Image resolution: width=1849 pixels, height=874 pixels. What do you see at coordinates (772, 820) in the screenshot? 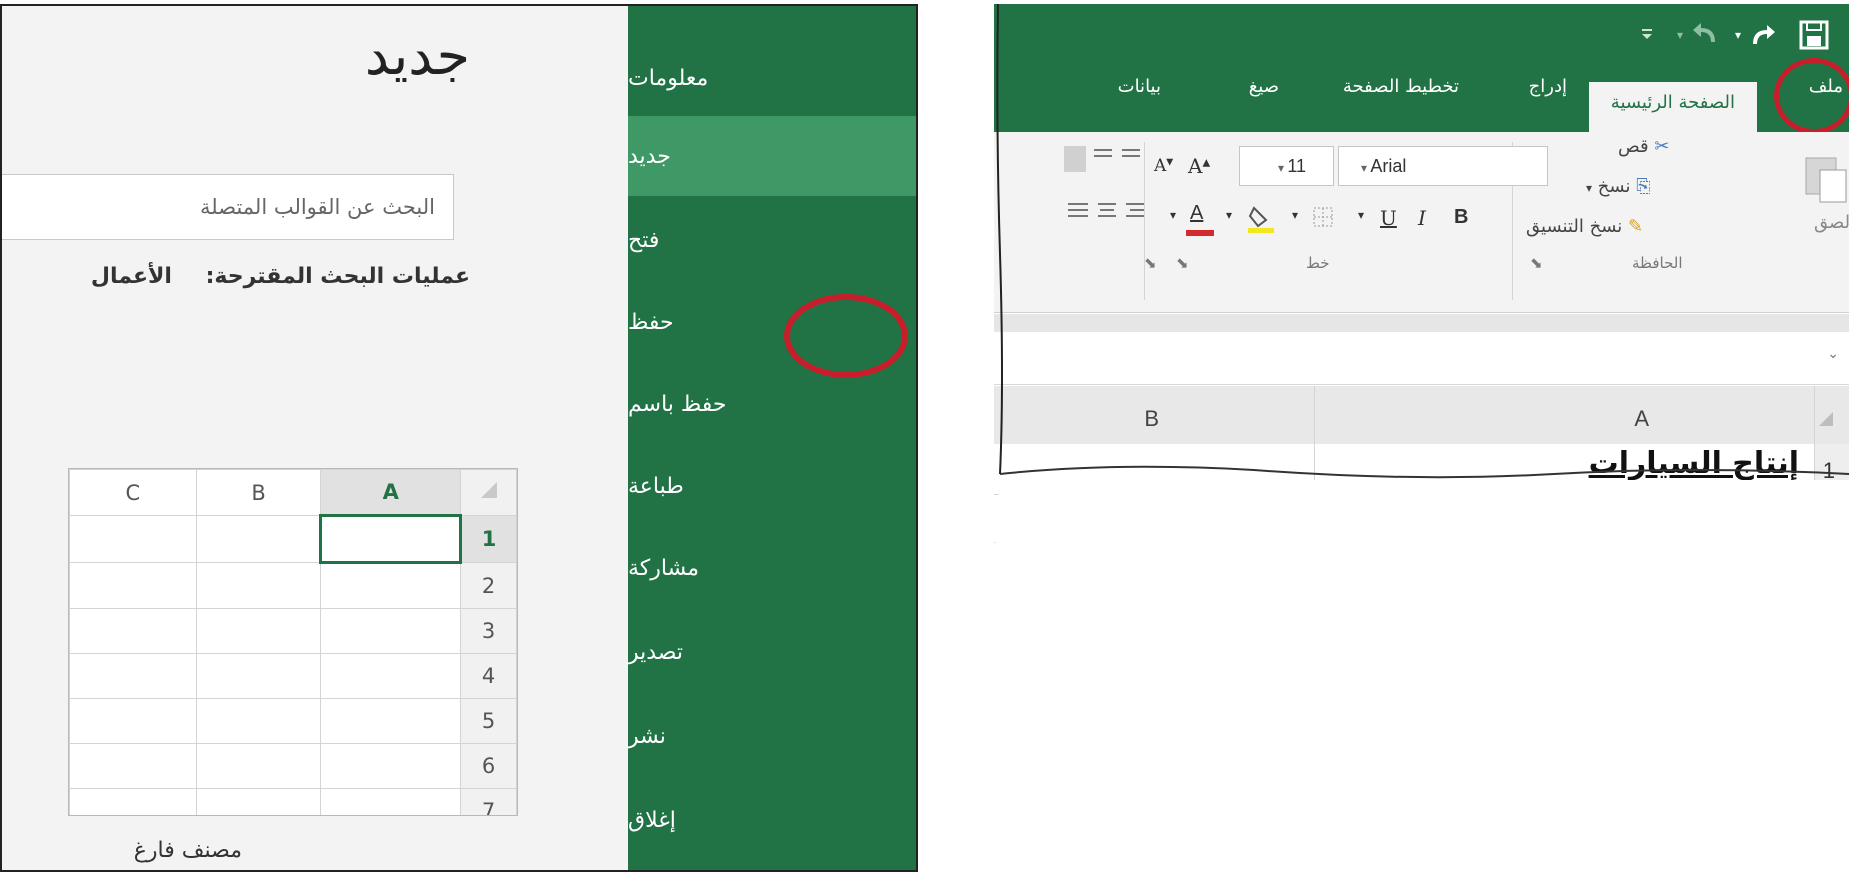
I see `nav-item-close: إغلاق` at bounding box center [772, 820].